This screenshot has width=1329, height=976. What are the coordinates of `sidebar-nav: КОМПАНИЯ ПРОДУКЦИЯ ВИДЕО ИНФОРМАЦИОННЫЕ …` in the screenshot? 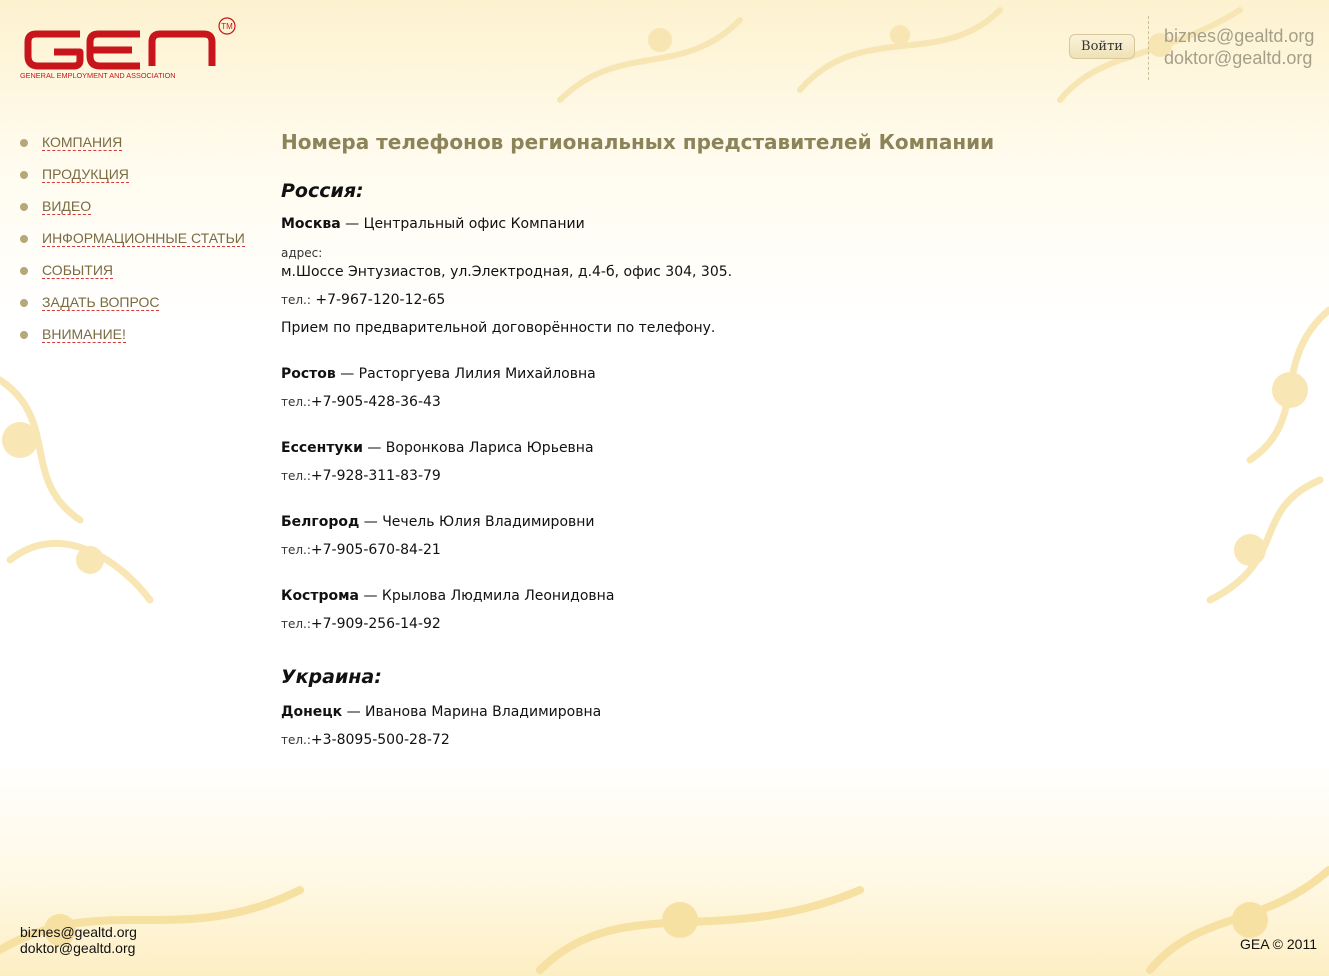 It's located at (132, 246).